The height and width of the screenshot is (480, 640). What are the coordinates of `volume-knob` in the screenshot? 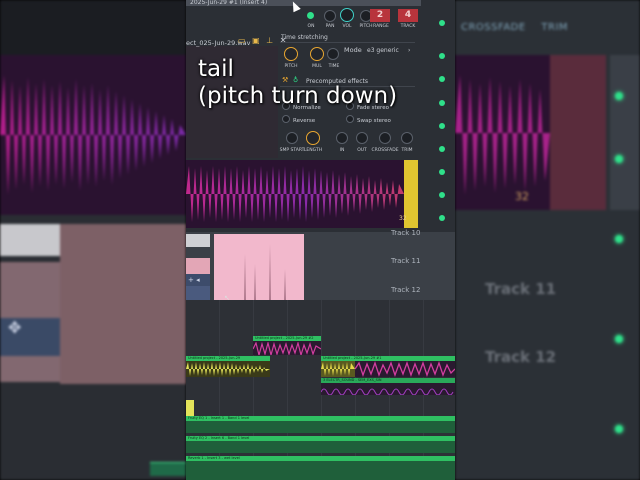 It's located at (347, 15).